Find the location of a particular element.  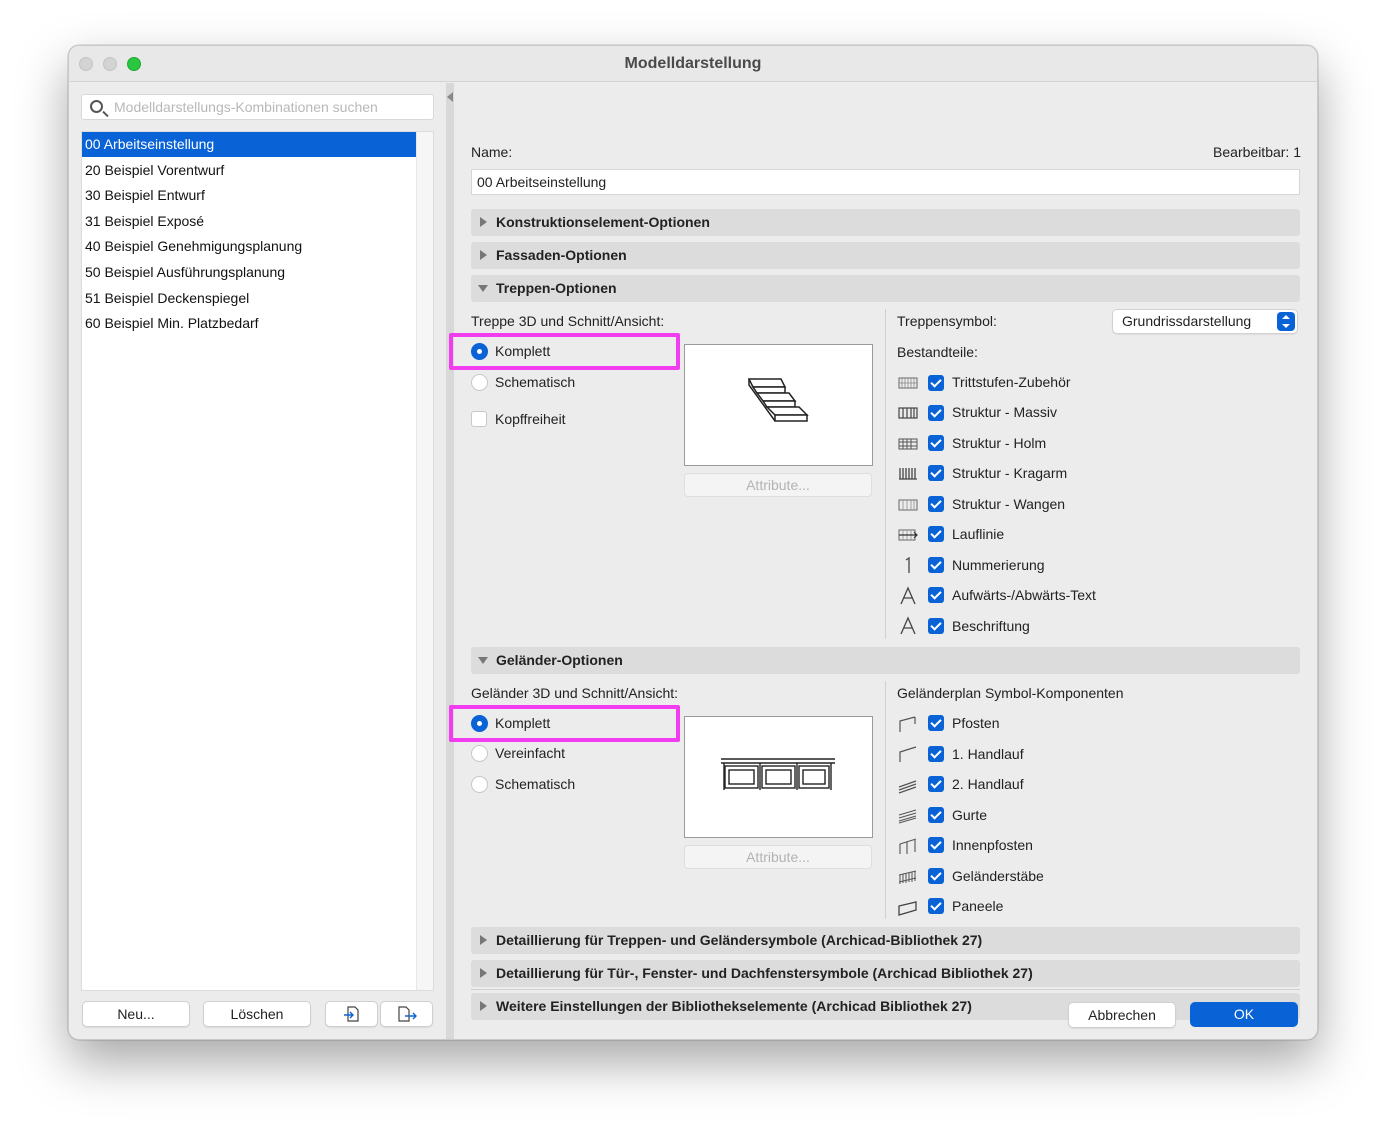

railing-radio-schematic is located at coordinates (479, 784).